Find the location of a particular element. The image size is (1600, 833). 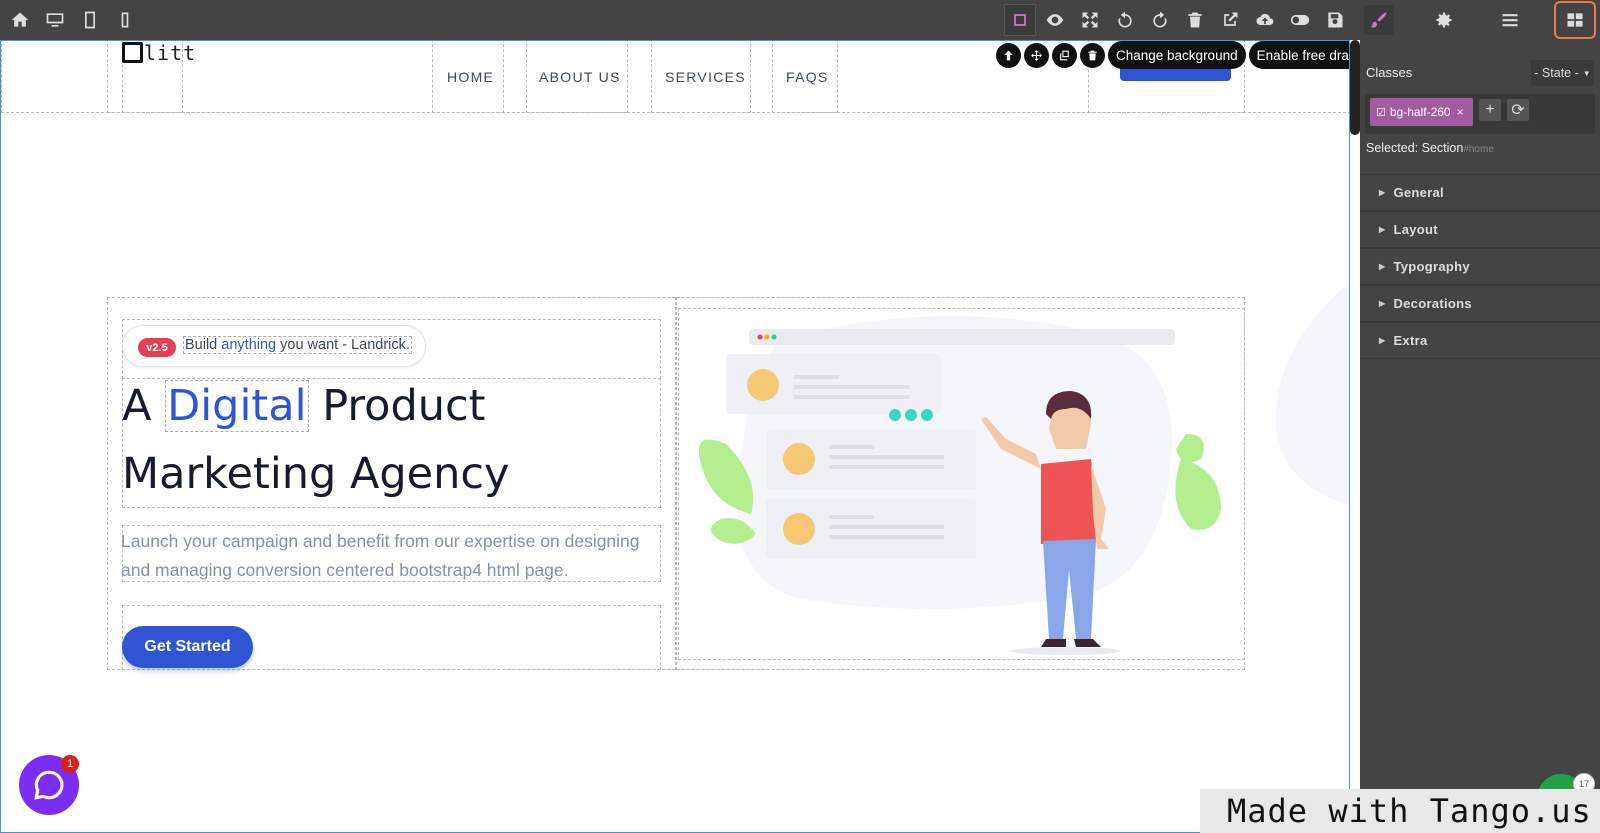

chat-notification-badge: 1 is located at coordinates (70, 764).